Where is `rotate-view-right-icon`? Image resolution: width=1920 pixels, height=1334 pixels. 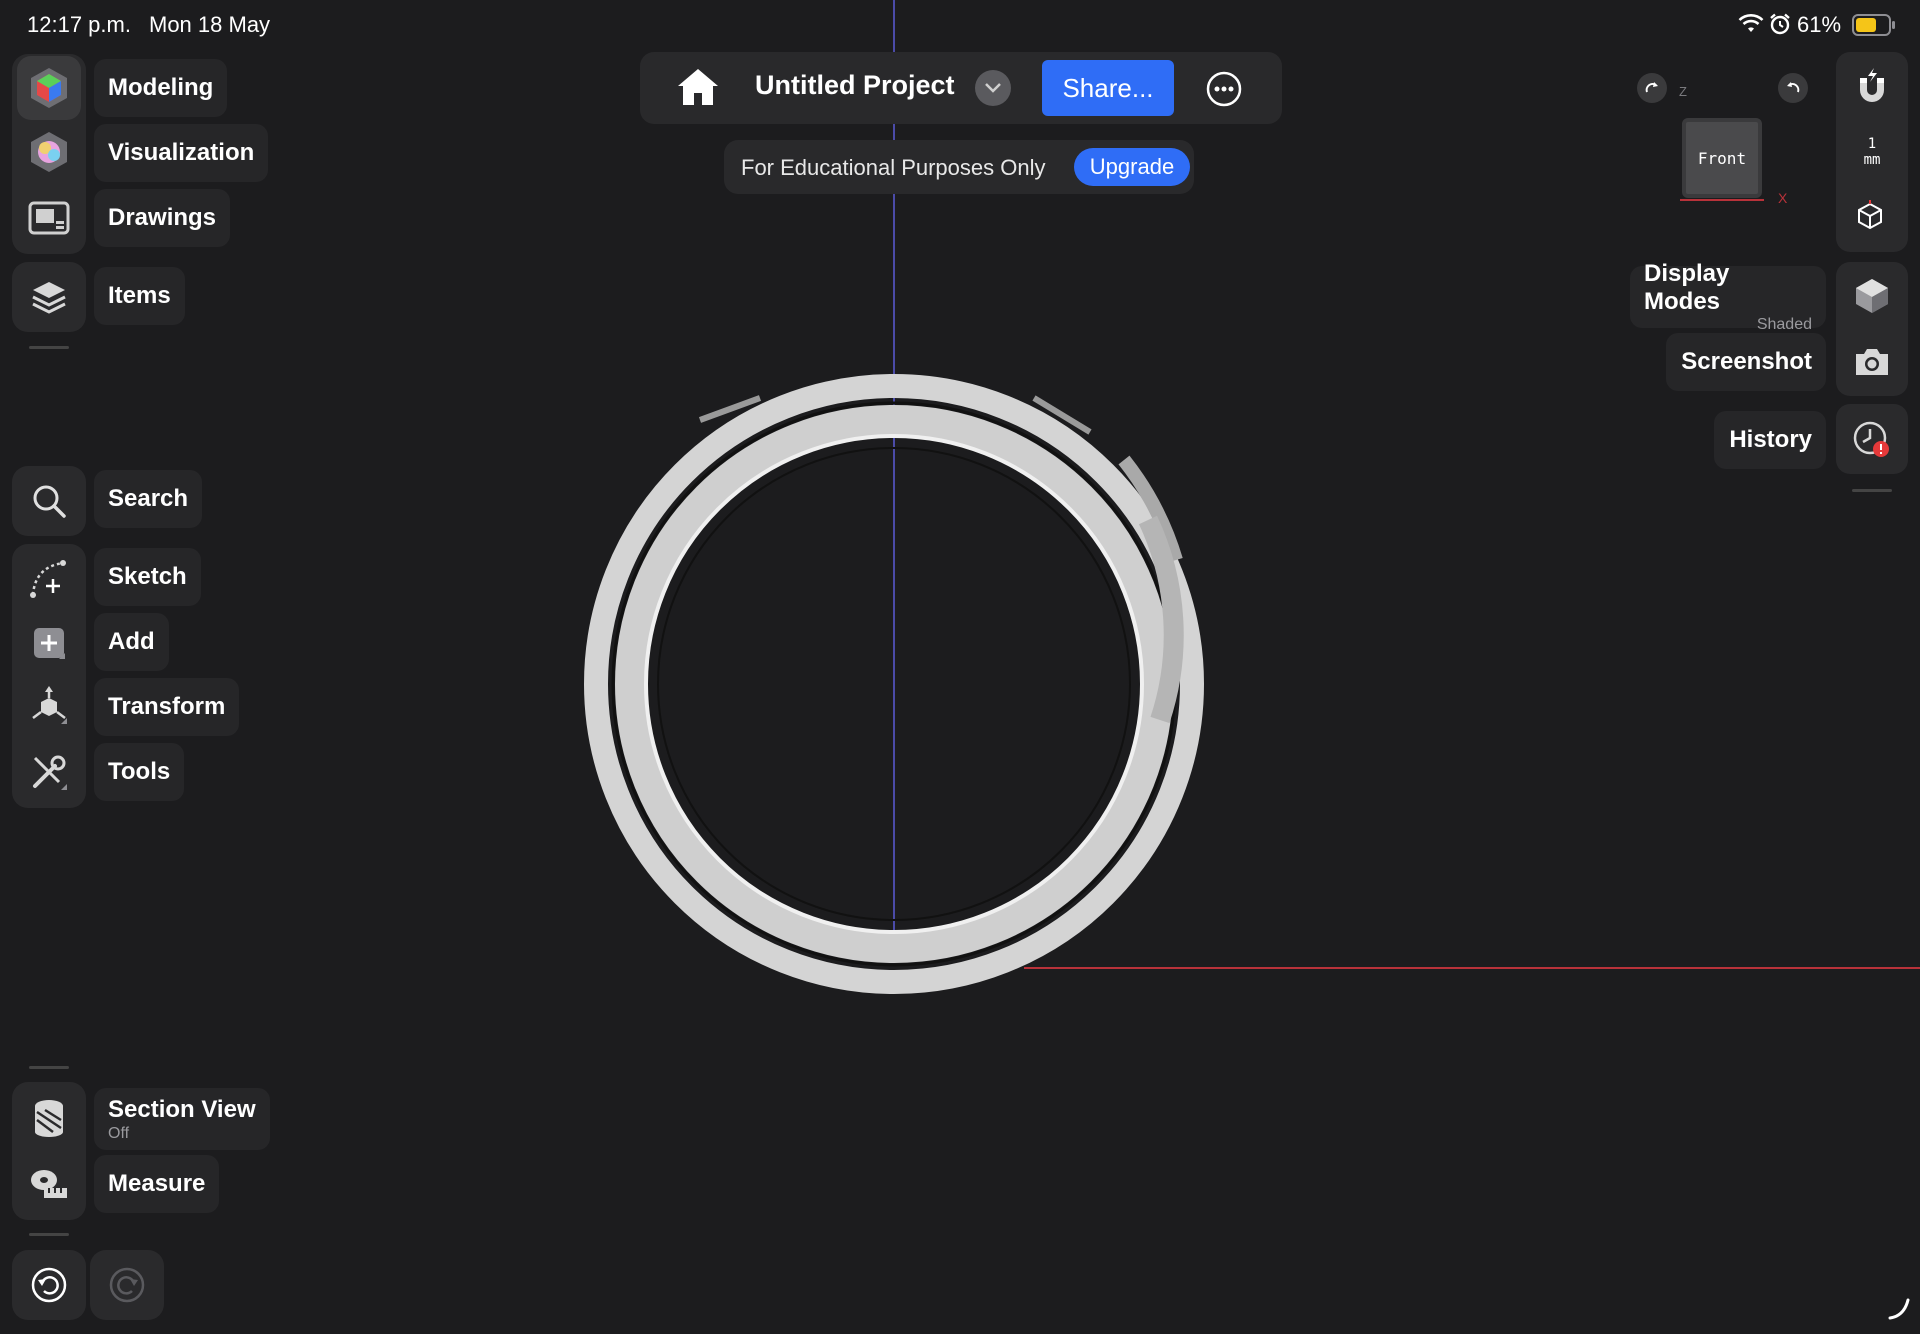 rotate-view-right-icon is located at coordinates (1793, 88).